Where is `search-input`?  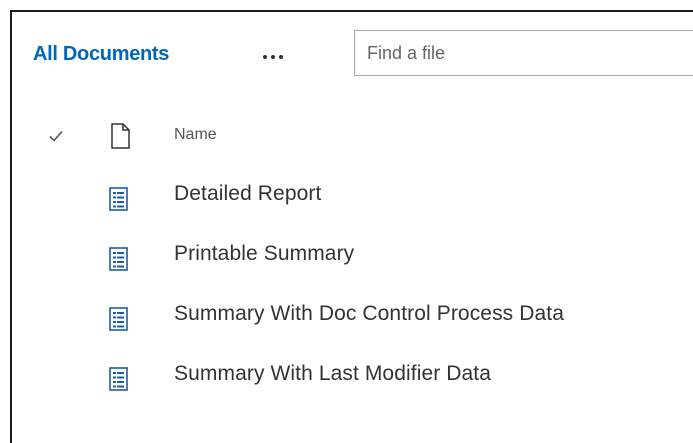 search-input is located at coordinates (524, 53).